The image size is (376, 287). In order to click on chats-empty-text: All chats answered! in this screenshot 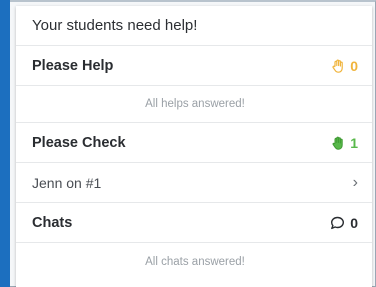, I will do `click(195, 261)`.